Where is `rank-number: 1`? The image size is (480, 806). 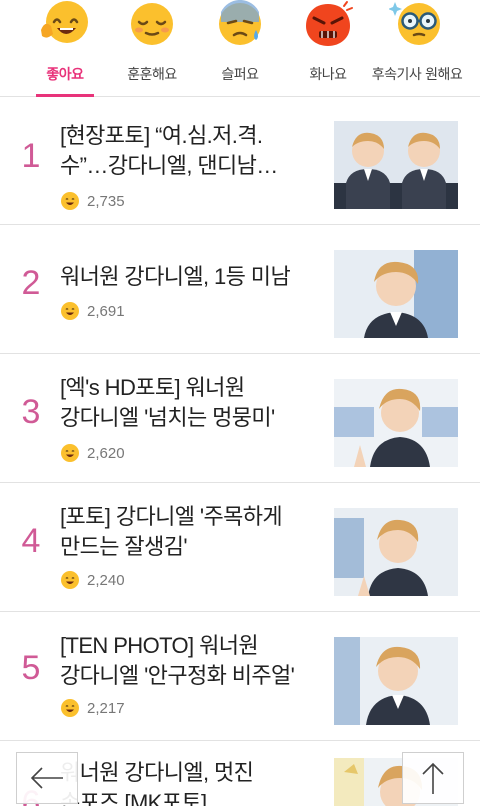
rank-number: 1 is located at coordinates (31, 156).